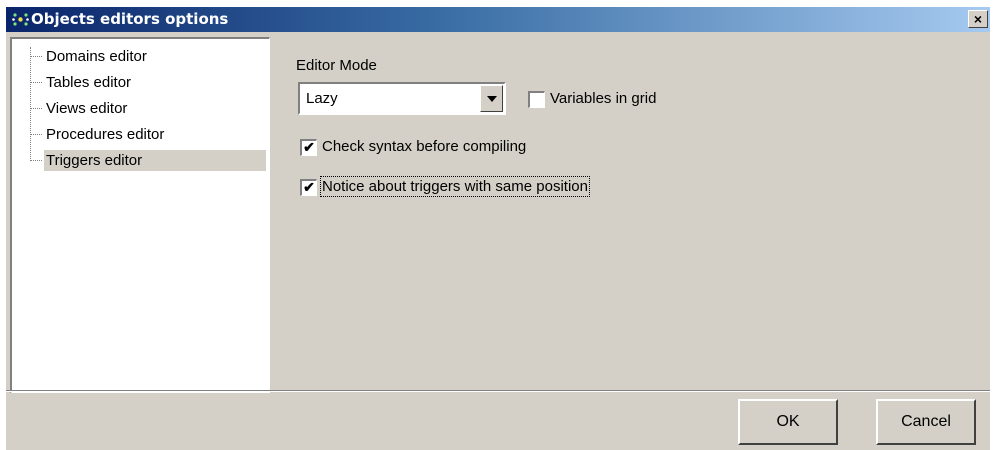 The image size is (994, 450). Describe the element at coordinates (498, 391) in the screenshot. I see `footer-divider-highlight` at that location.